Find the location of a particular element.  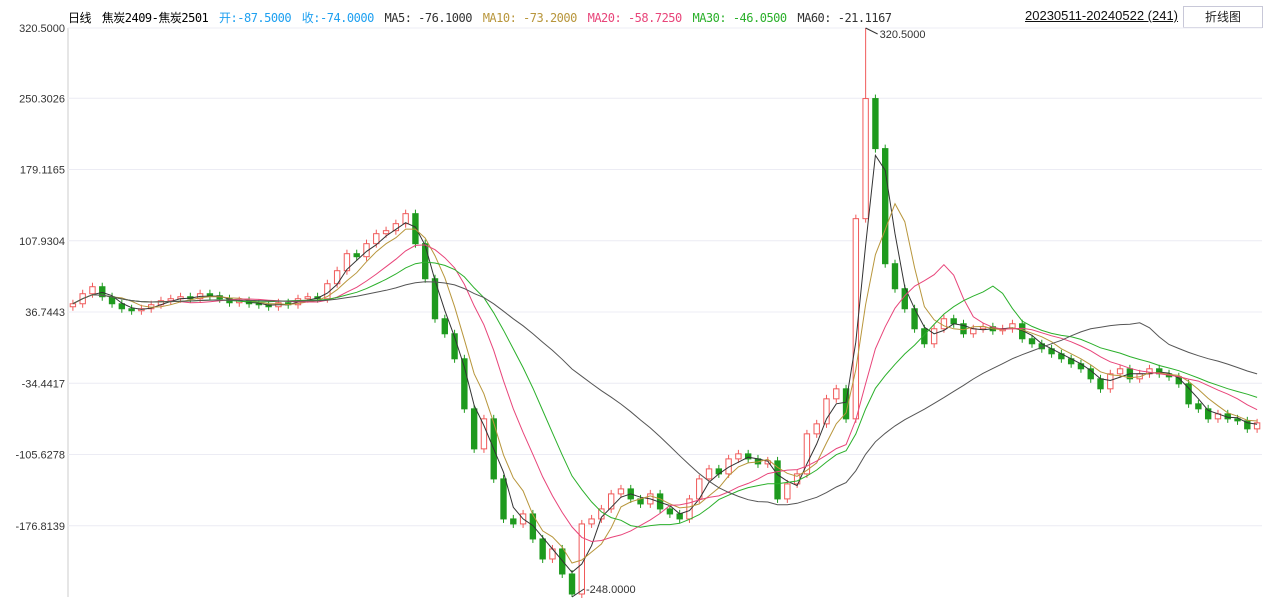

y-tick-label: -34.4417 is located at coordinates (43, 384).